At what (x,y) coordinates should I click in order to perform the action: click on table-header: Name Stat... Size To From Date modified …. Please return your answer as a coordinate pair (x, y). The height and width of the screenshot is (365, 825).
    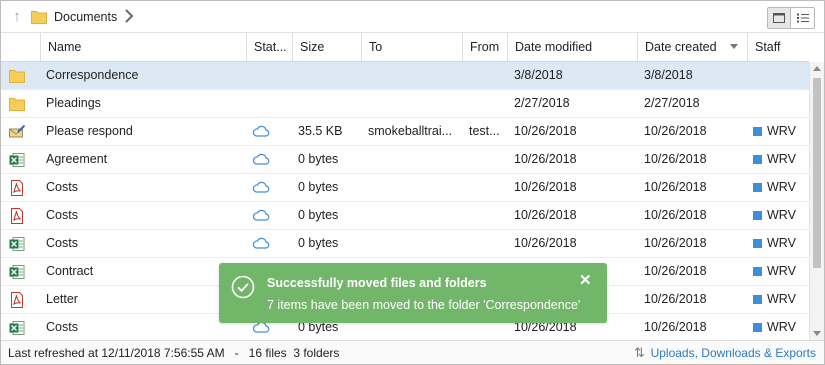
    Looking at the image, I should click on (405, 47).